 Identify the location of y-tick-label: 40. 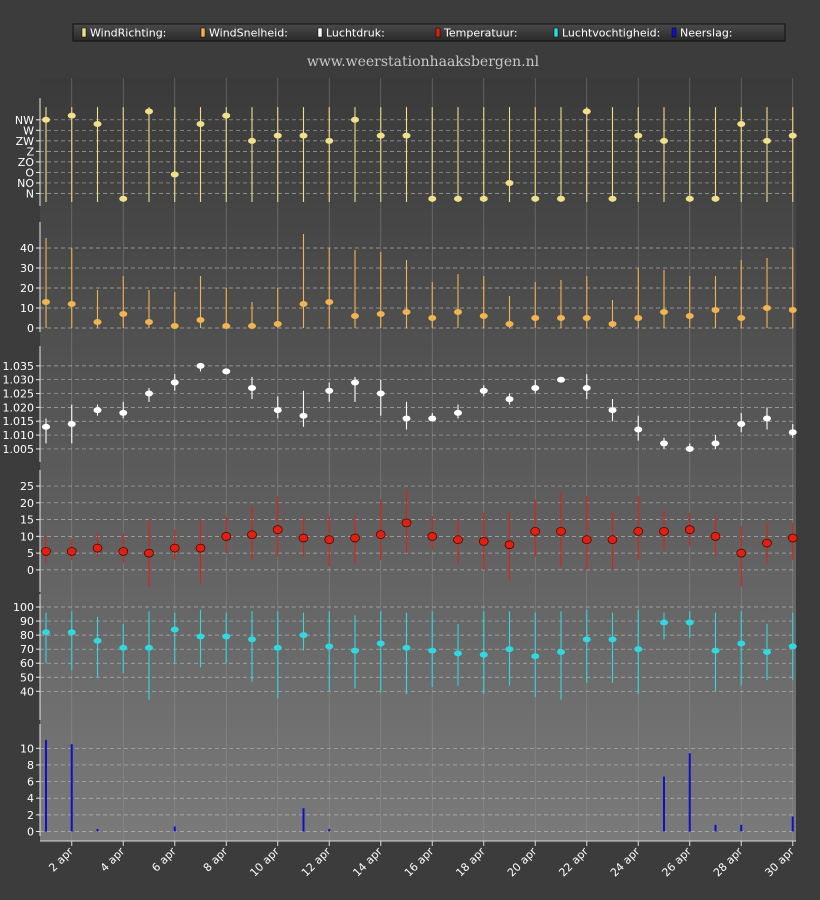
(27, 691).